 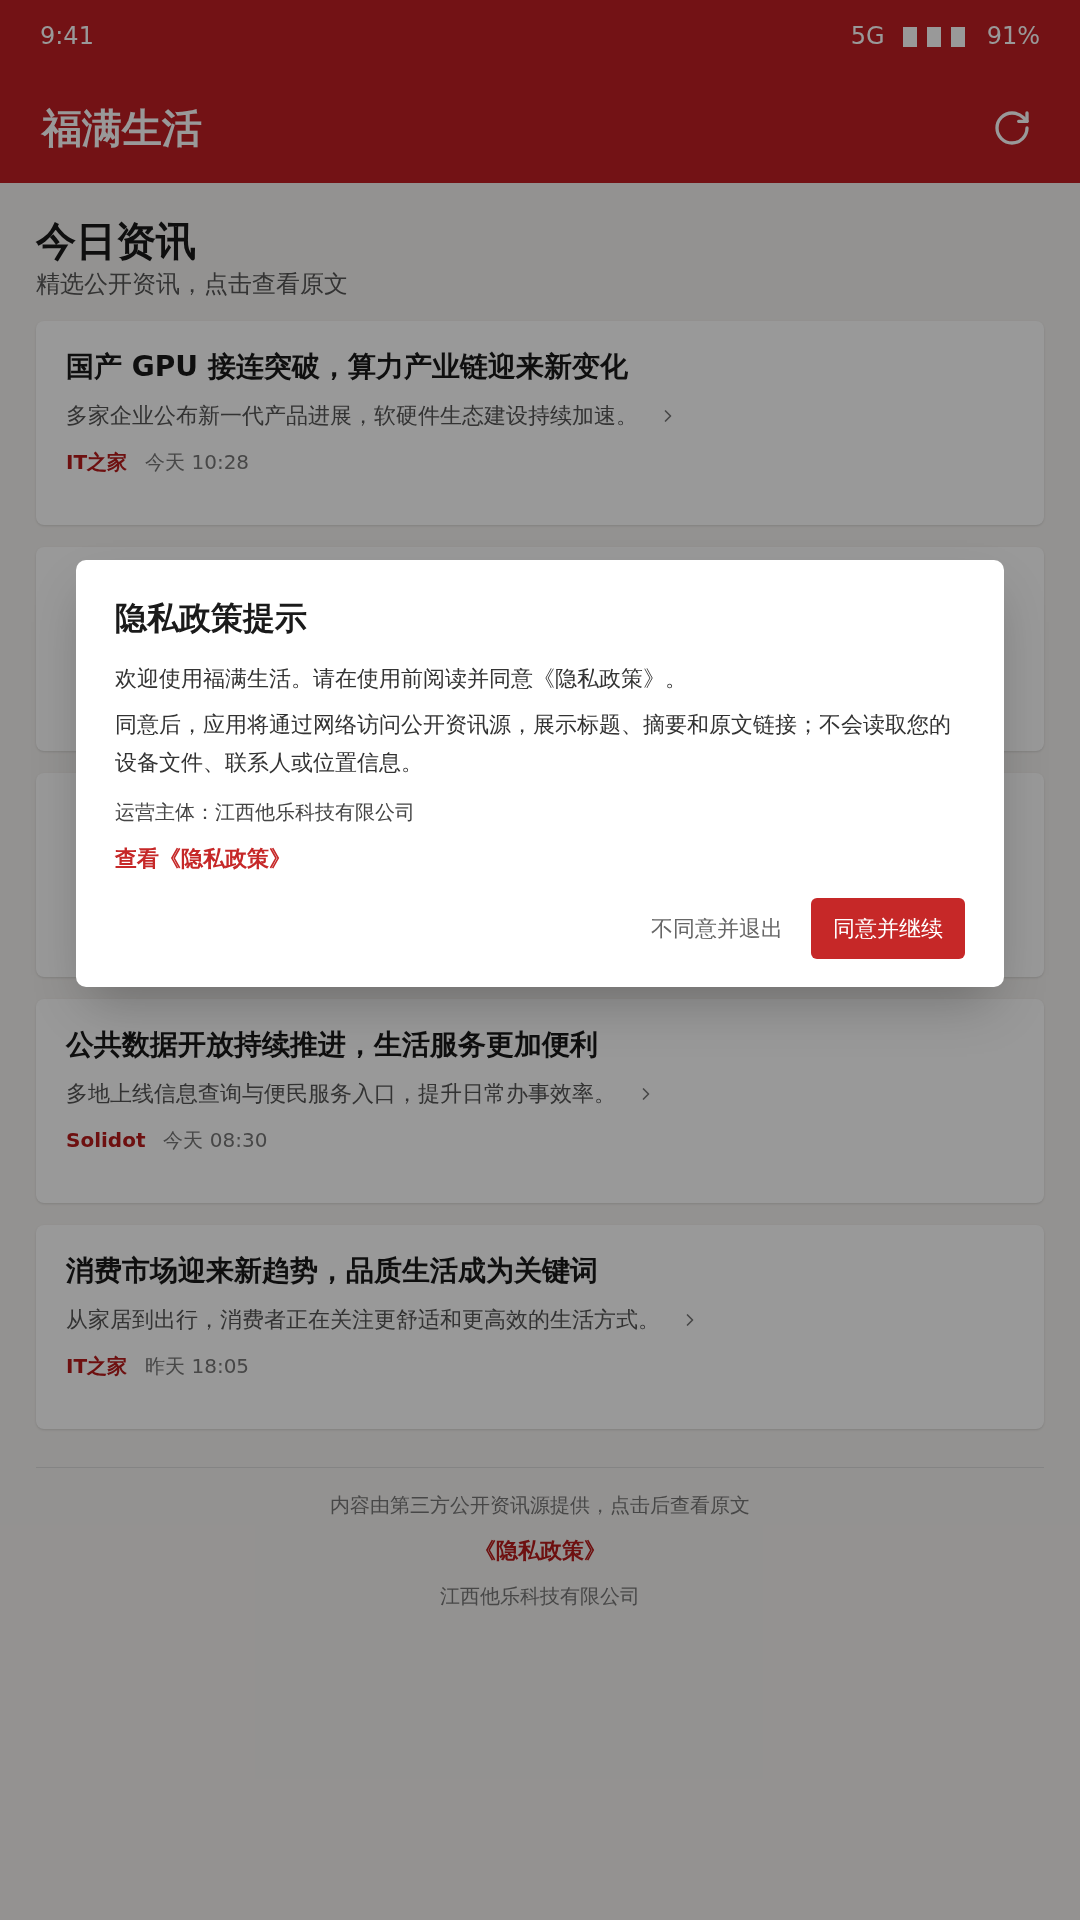 What do you see at coordinates (197, 462) in the screenshot?
I see `news-time: 今天 10:28` at bounding box center [197, 462].